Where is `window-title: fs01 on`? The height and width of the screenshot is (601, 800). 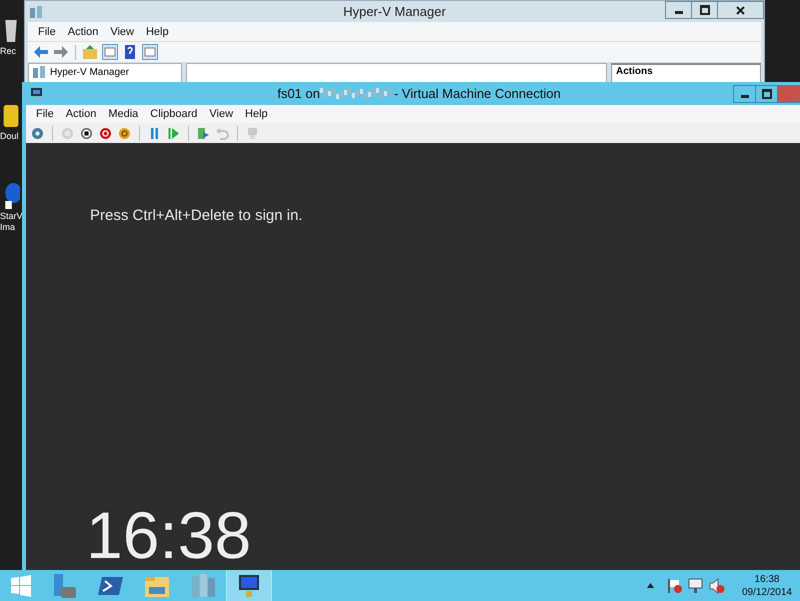 window-title: fs01 on is located at coordinates (298, 93).